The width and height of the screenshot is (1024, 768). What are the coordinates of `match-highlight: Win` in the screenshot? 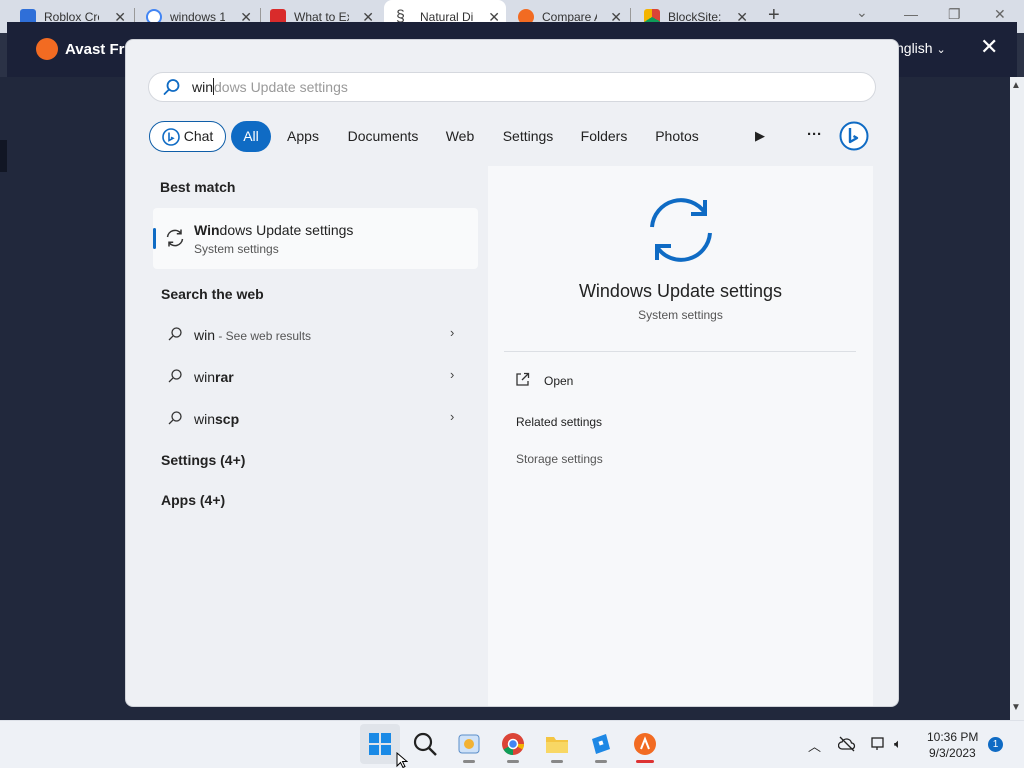 It's located at (207, 230).